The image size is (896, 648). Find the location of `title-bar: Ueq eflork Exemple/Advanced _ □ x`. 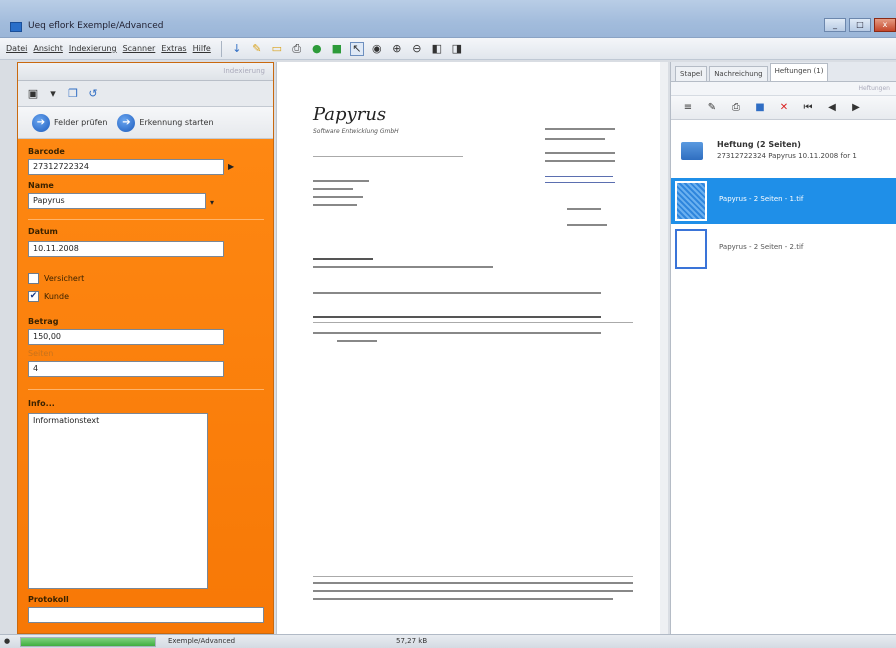

title-bar: Ueq eflork Exemple/Advanced _ □ x is located at coordinates (448, 19).